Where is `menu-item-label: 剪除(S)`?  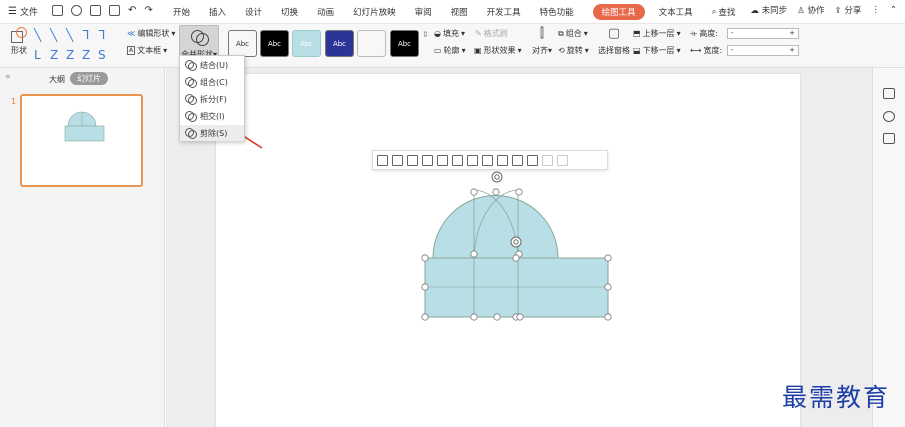 menu-item-label: 剪除(S) is located at coordinates (214, 133).